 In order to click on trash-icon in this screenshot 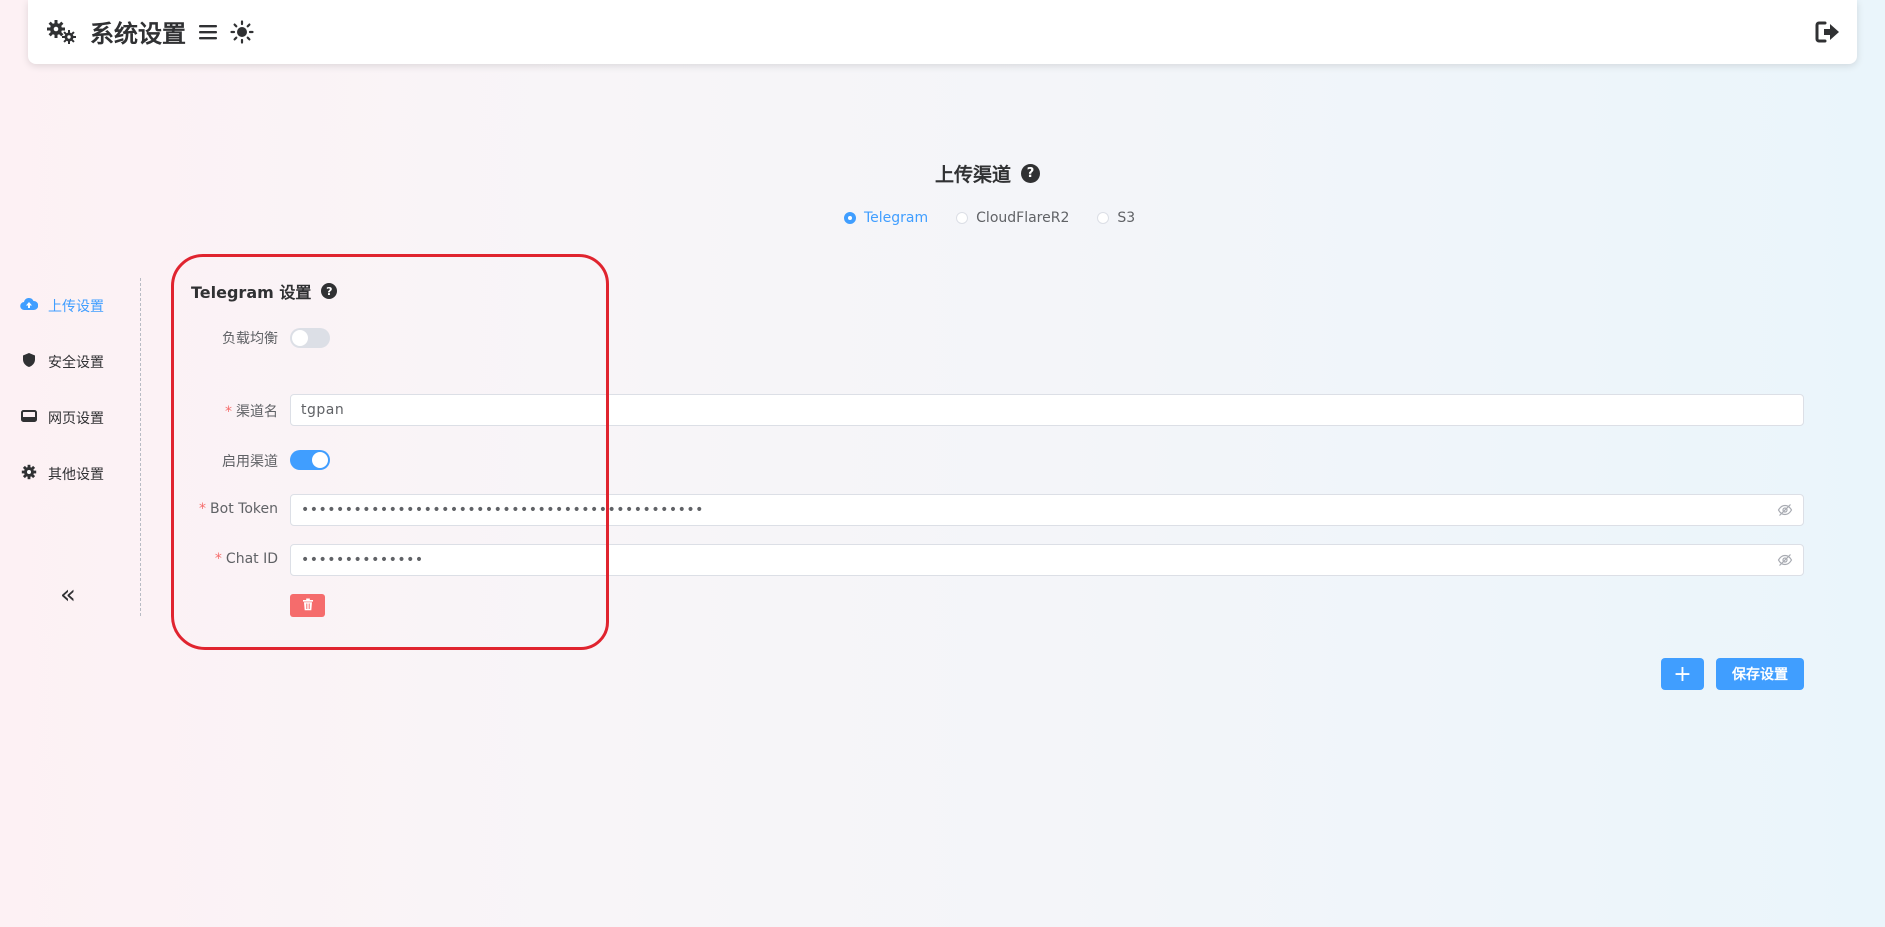, I will do `click(308, 605)`.